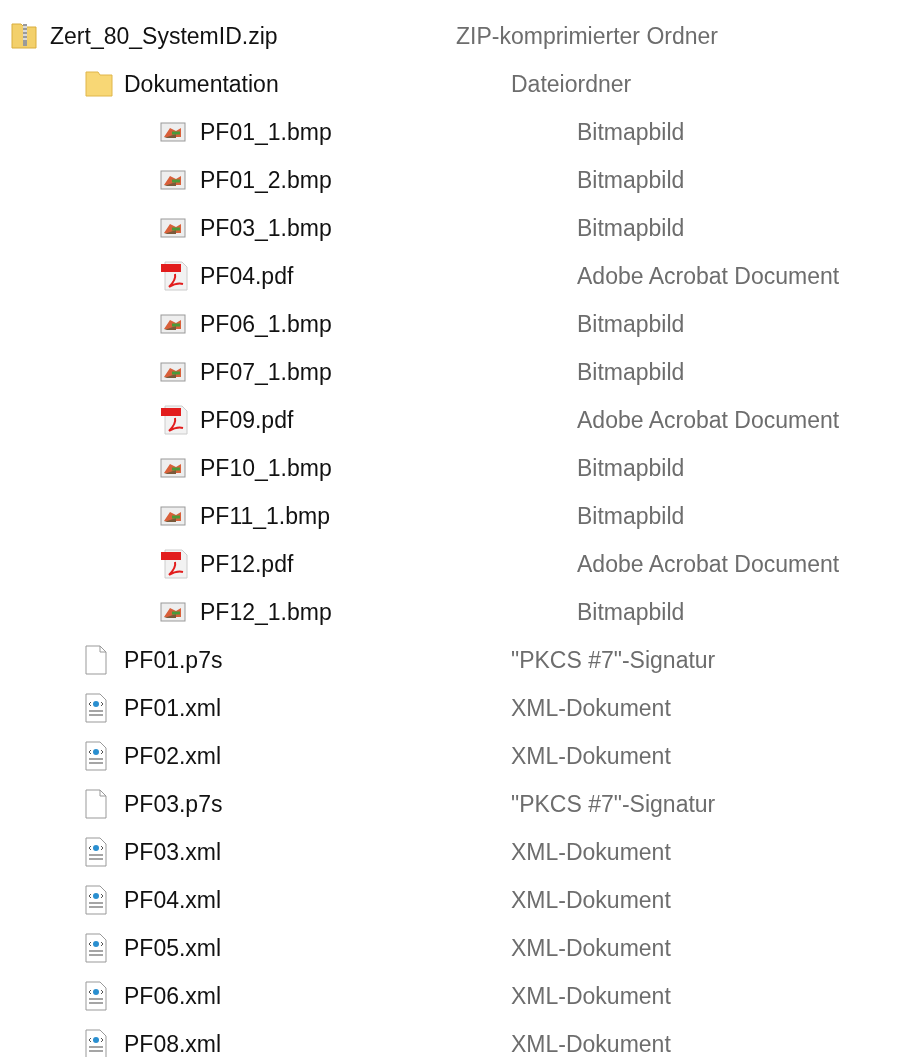  I want to click on file-name: PF02.xml, so click(317, 756).